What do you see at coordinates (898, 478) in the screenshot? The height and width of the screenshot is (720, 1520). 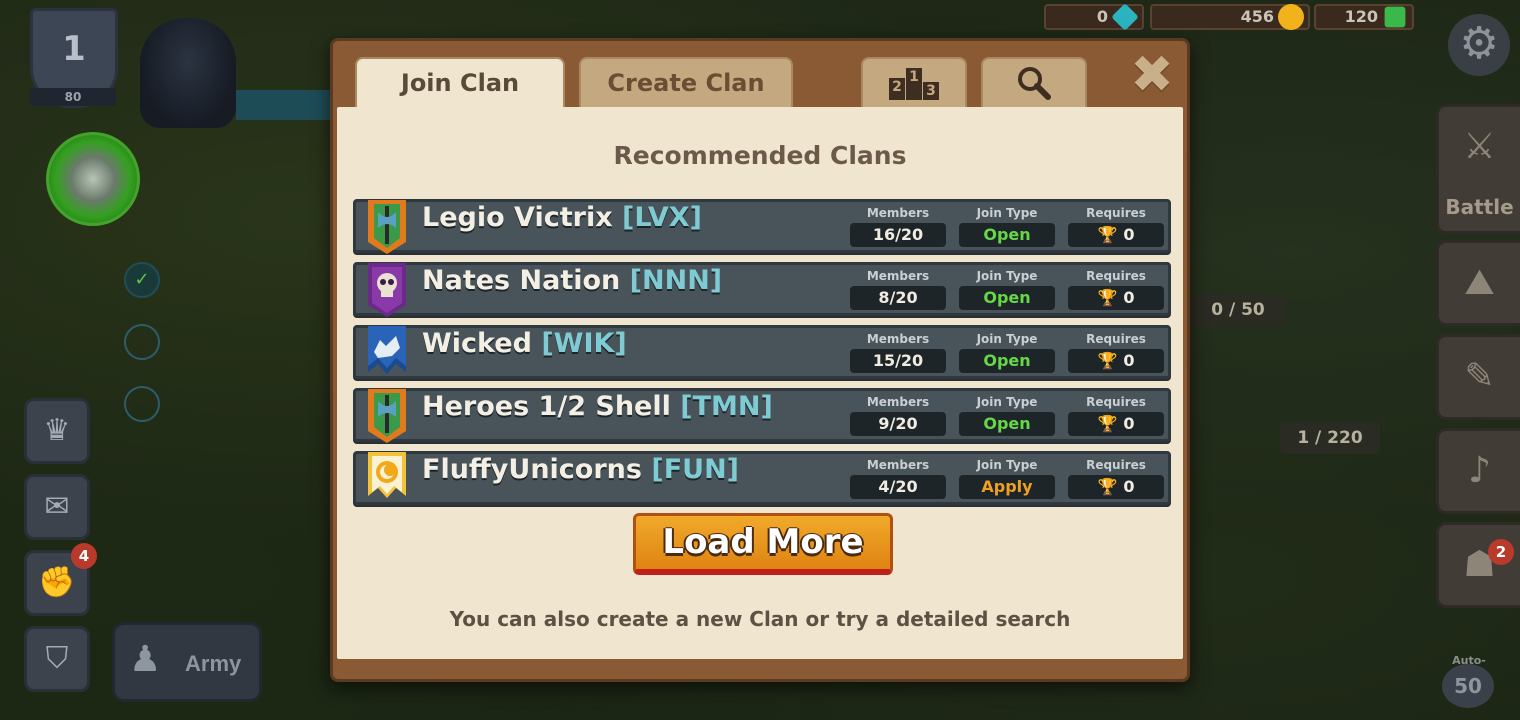 I see `members-stat: Members 4/20` at bounding box center [898, 478].